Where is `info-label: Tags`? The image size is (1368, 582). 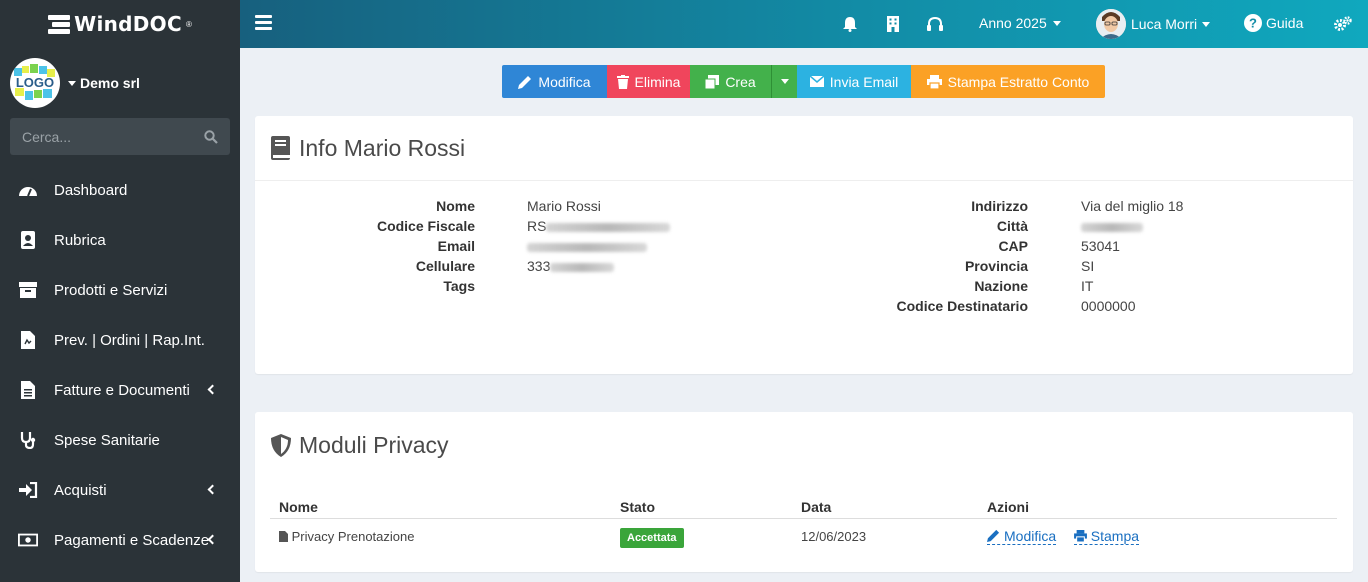 info-label: Tags is located at coordinates (459, 286).